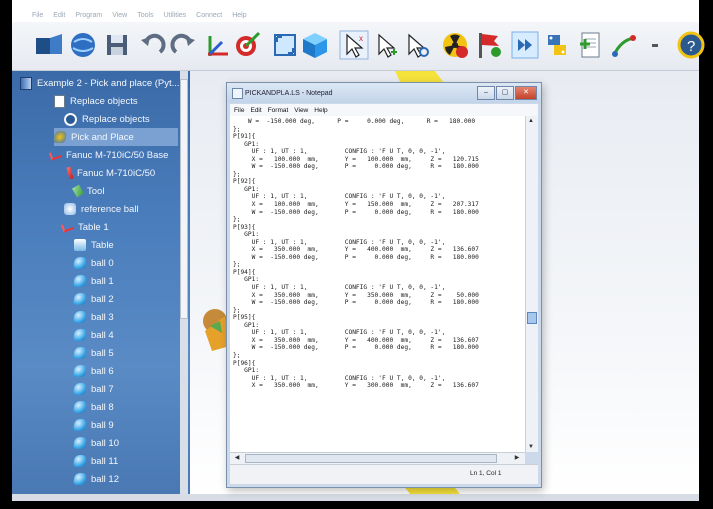  What do you see at coordinates (88, 191) in the screenshot?
I see `tree-item-tool: Tool` at bounding box center [88, 191].